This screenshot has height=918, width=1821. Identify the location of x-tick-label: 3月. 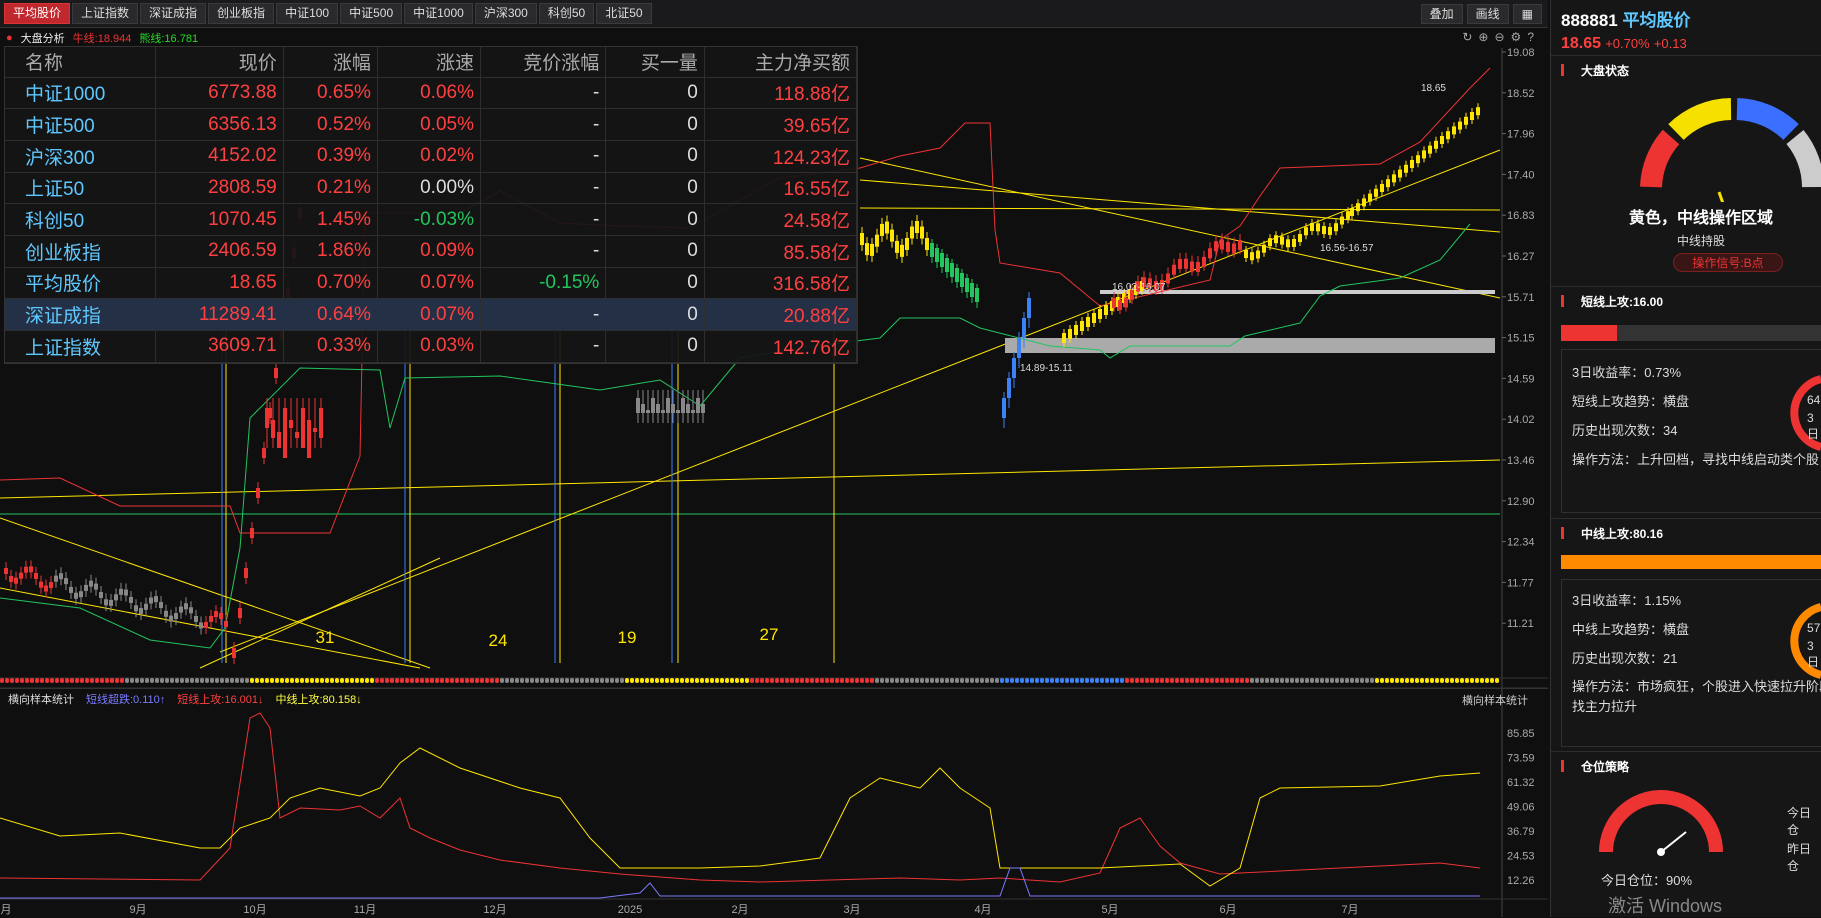
(851, 910).